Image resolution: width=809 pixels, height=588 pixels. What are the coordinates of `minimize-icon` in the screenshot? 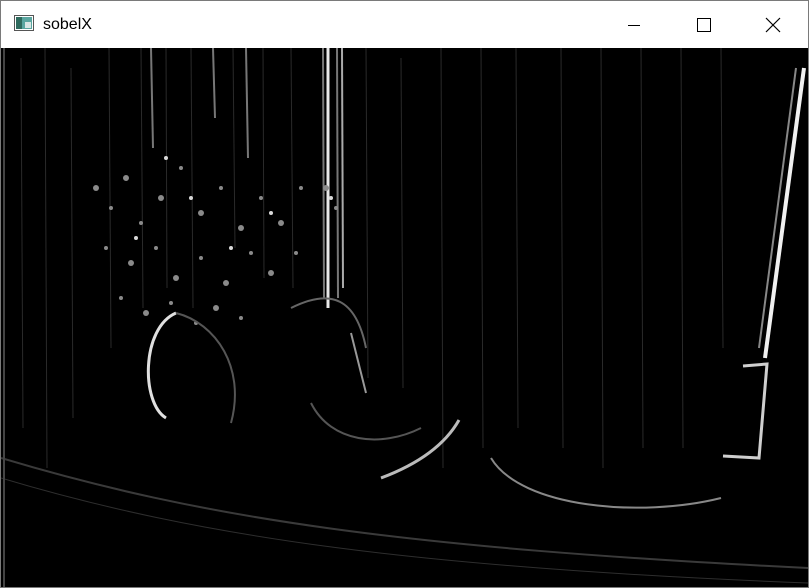 It's located at (634, 25).